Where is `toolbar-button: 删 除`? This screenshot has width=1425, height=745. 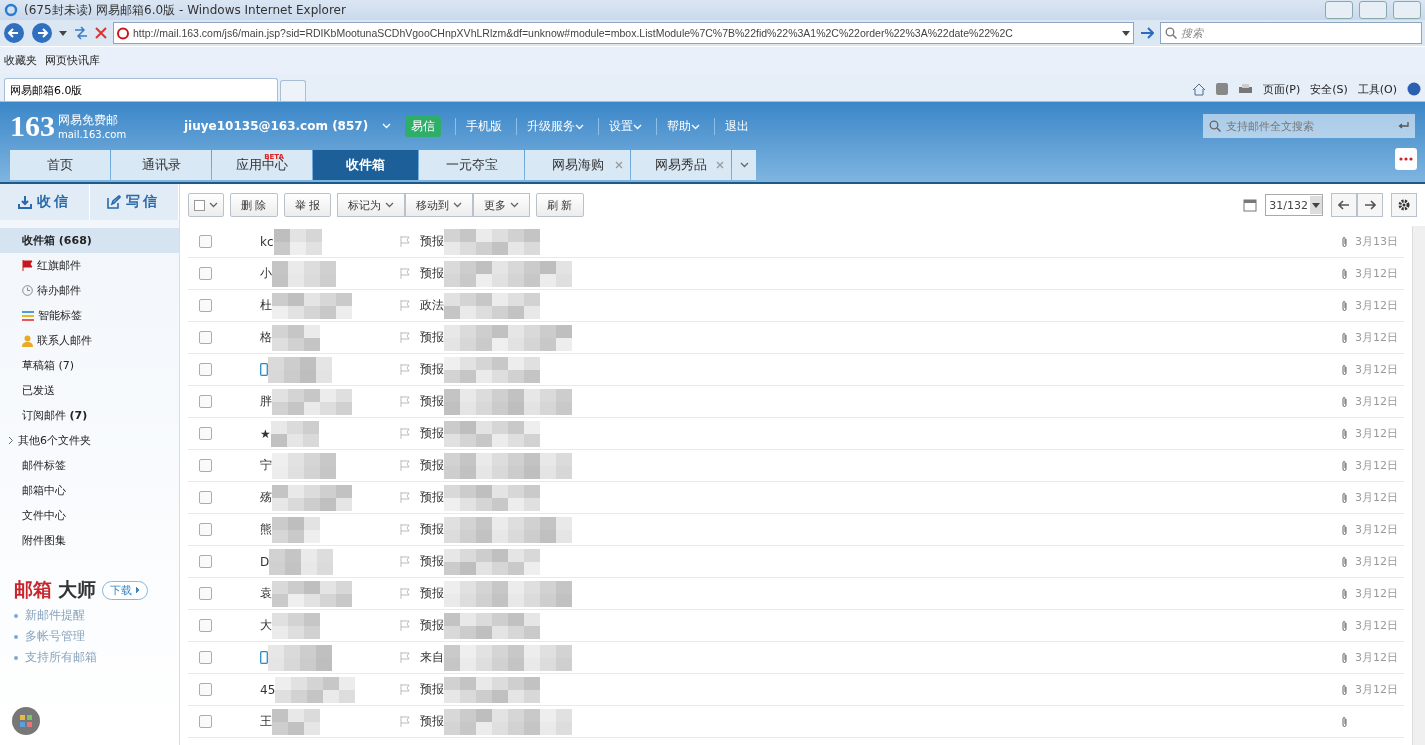 toolbar-button: 删 除 is located at coordinates (254, 205).